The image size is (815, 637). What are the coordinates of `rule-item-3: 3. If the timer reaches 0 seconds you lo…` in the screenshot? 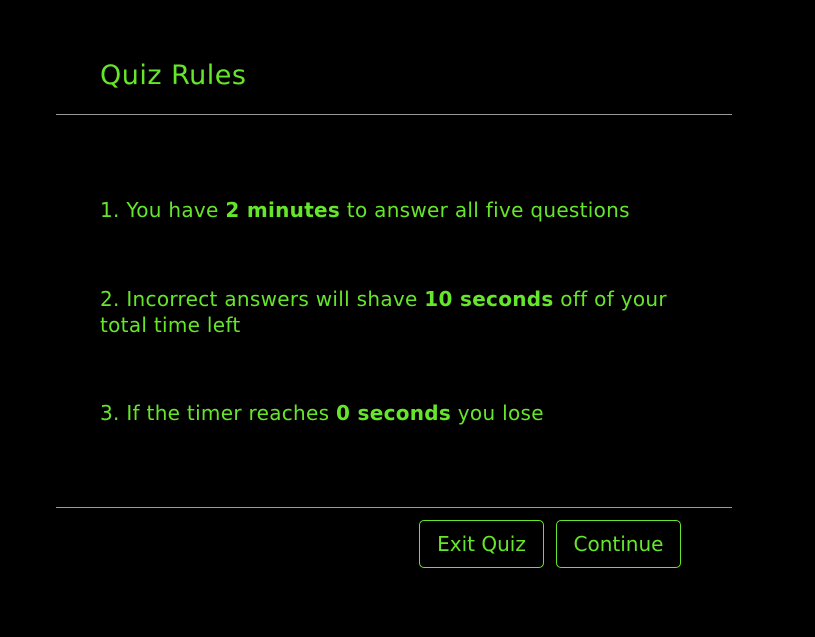 It's located at (395, 413).